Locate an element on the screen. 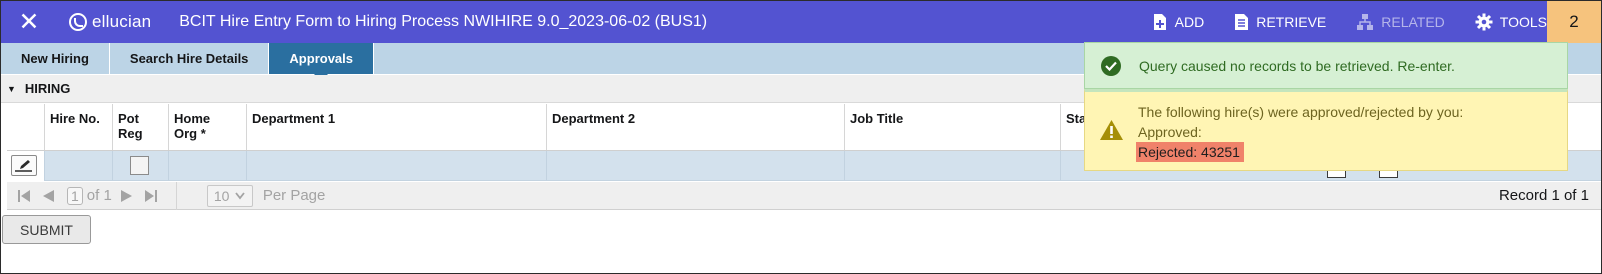 The image size is (1602, 274). col-header-department-1-label: Department 1 is located at coordinates (294, 118).